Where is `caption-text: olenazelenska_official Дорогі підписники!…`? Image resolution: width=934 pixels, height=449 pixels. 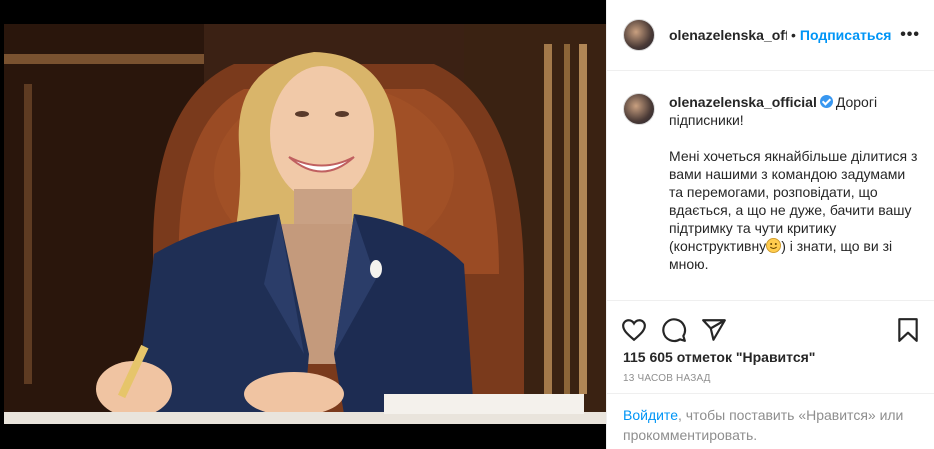
caption-text: olenazelenska_official Дорогі підписники!… is located at coordinates (793, 183).